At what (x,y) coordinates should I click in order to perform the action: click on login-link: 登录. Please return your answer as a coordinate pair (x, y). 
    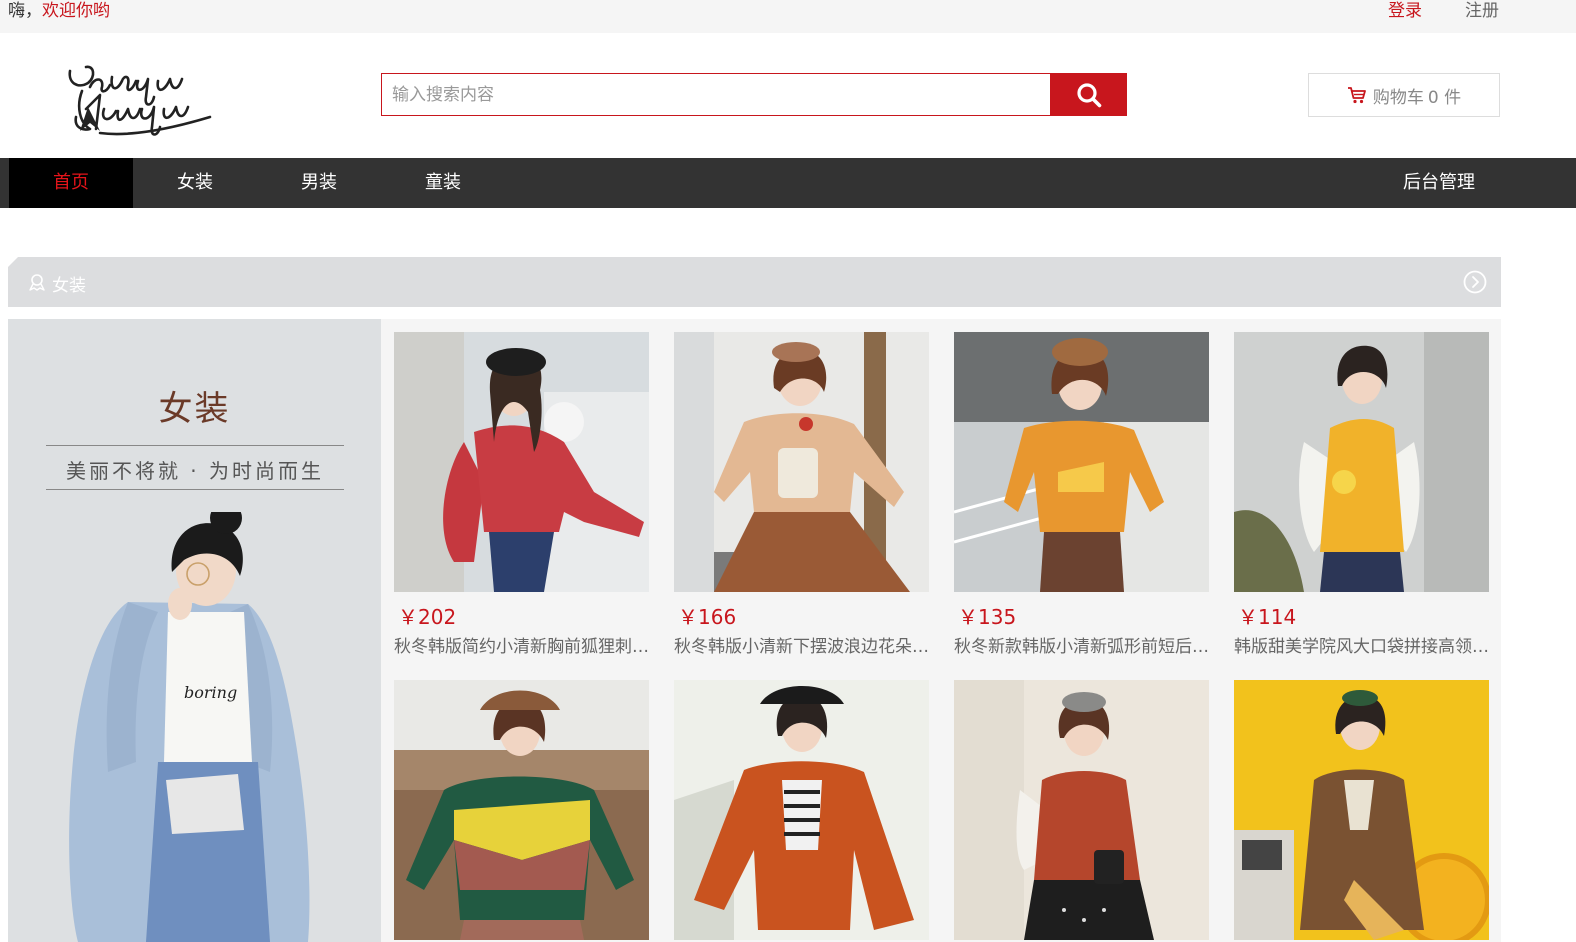
    Looking at the image, I should click on (1405, 11).